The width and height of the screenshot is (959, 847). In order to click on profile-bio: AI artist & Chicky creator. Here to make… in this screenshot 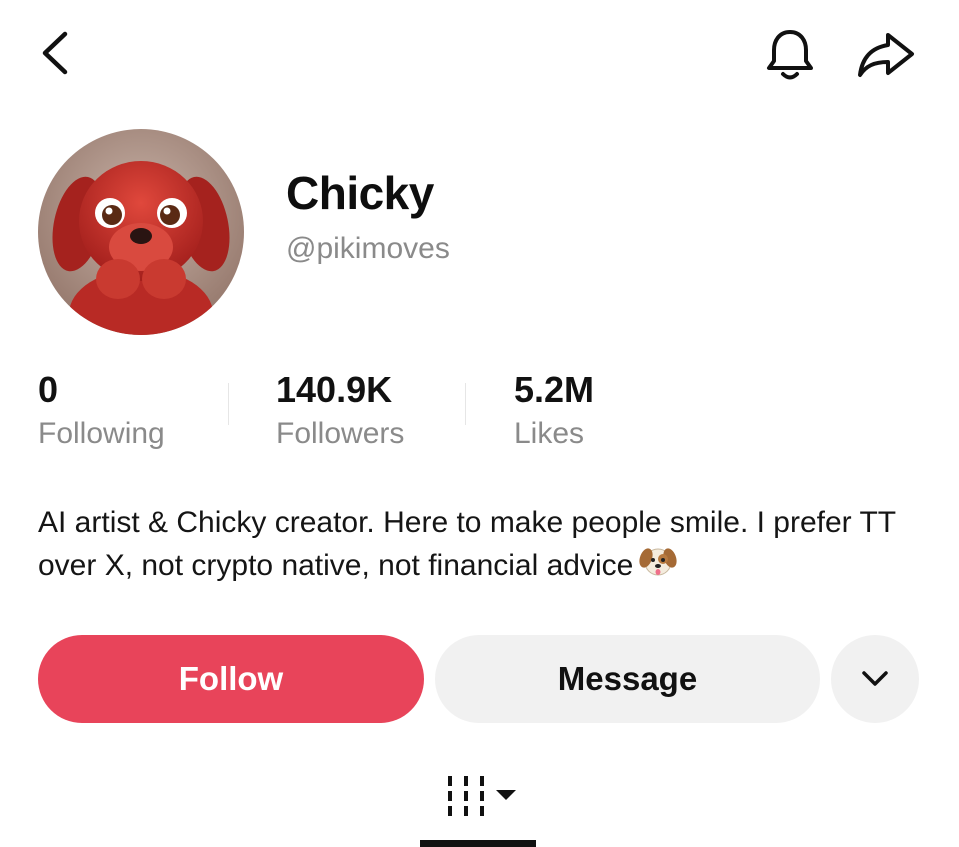, I will do `click(478, 545)`.